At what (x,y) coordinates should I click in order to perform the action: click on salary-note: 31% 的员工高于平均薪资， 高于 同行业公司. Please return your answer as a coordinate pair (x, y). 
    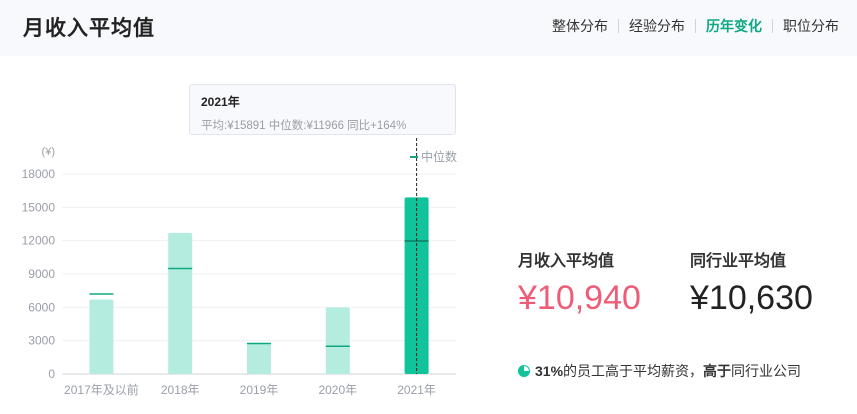
    Looking at the image, I should click on (659, 371).